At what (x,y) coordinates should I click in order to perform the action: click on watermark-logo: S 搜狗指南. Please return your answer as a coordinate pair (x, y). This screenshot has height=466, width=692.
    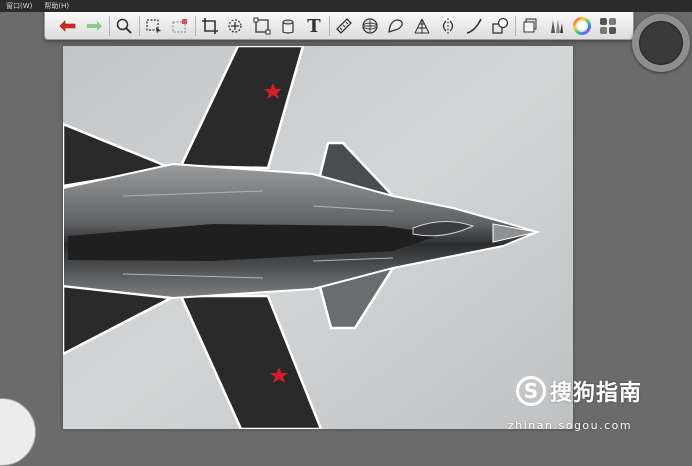
    Looking at the image, I should click on (579, 391).